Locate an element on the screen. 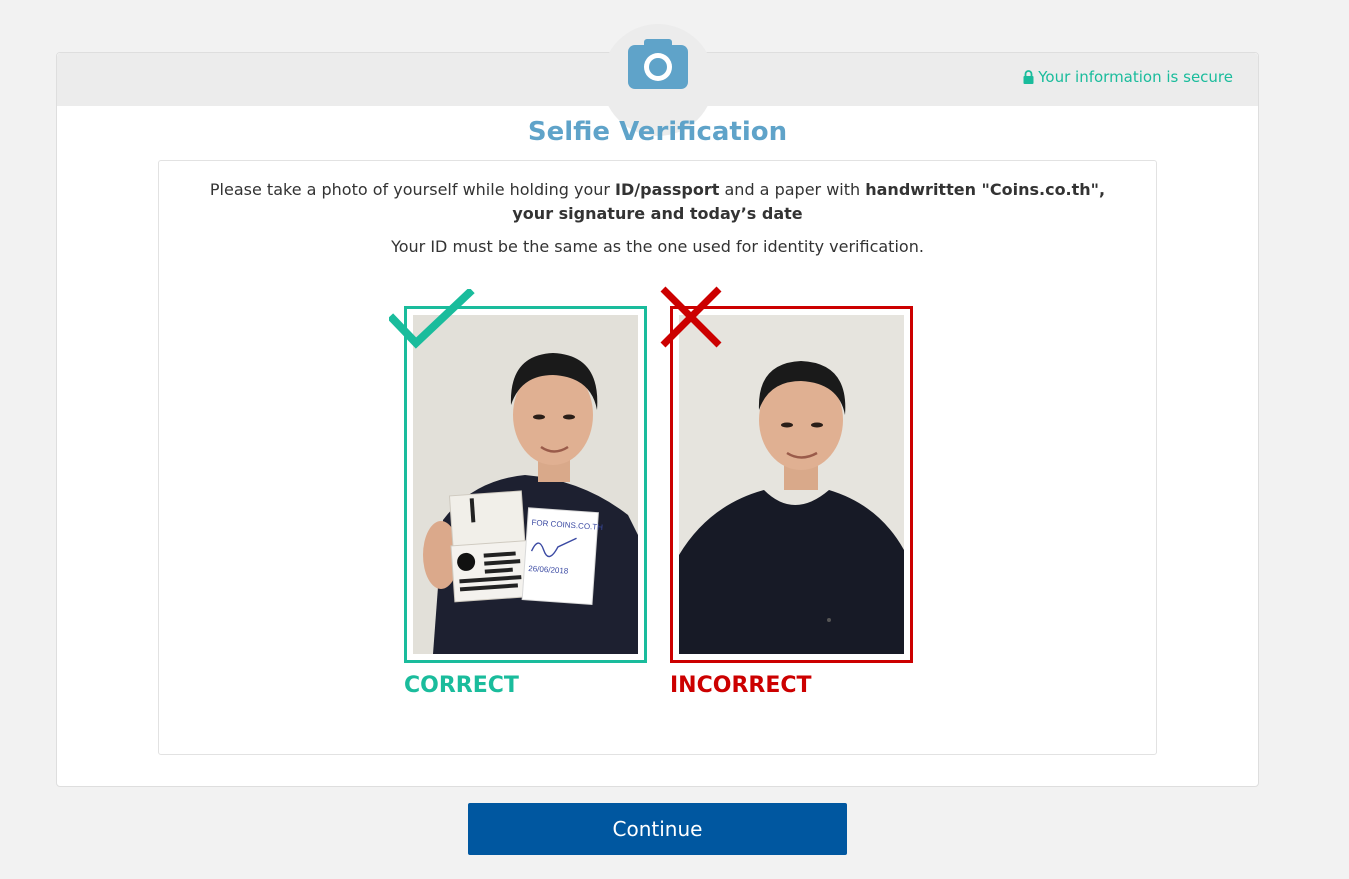  incorrect-example-frame is located at coordinates (791, 484).